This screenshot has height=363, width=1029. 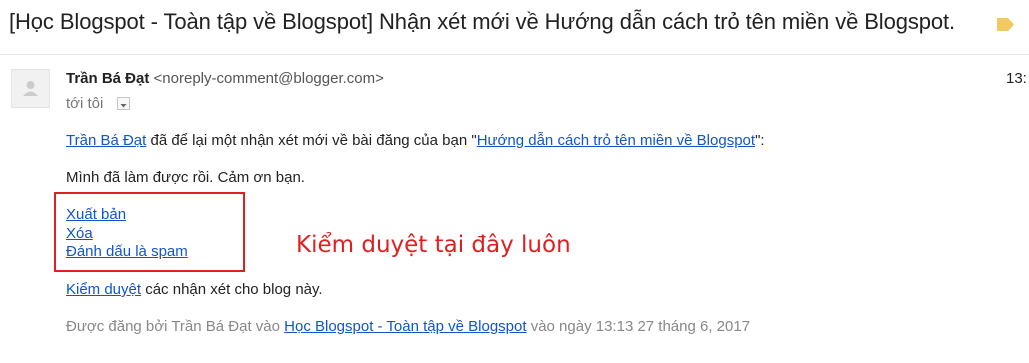 I want to click on post-link: Hướng dẫn cách trỏ tên miền về Blogspot, so click(x=616, y=140).